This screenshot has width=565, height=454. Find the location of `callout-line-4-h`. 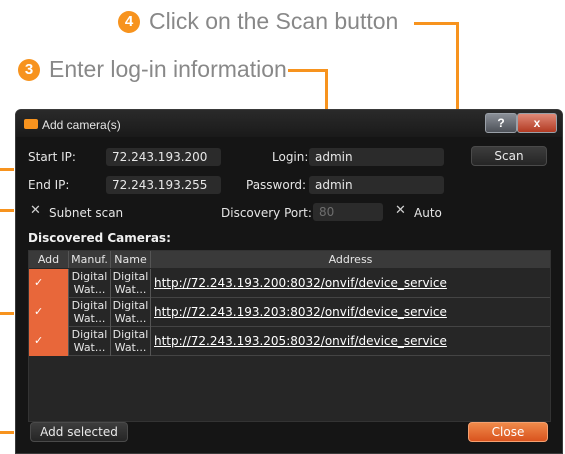

callout-line-4-h is located at coordinates (436, 23).